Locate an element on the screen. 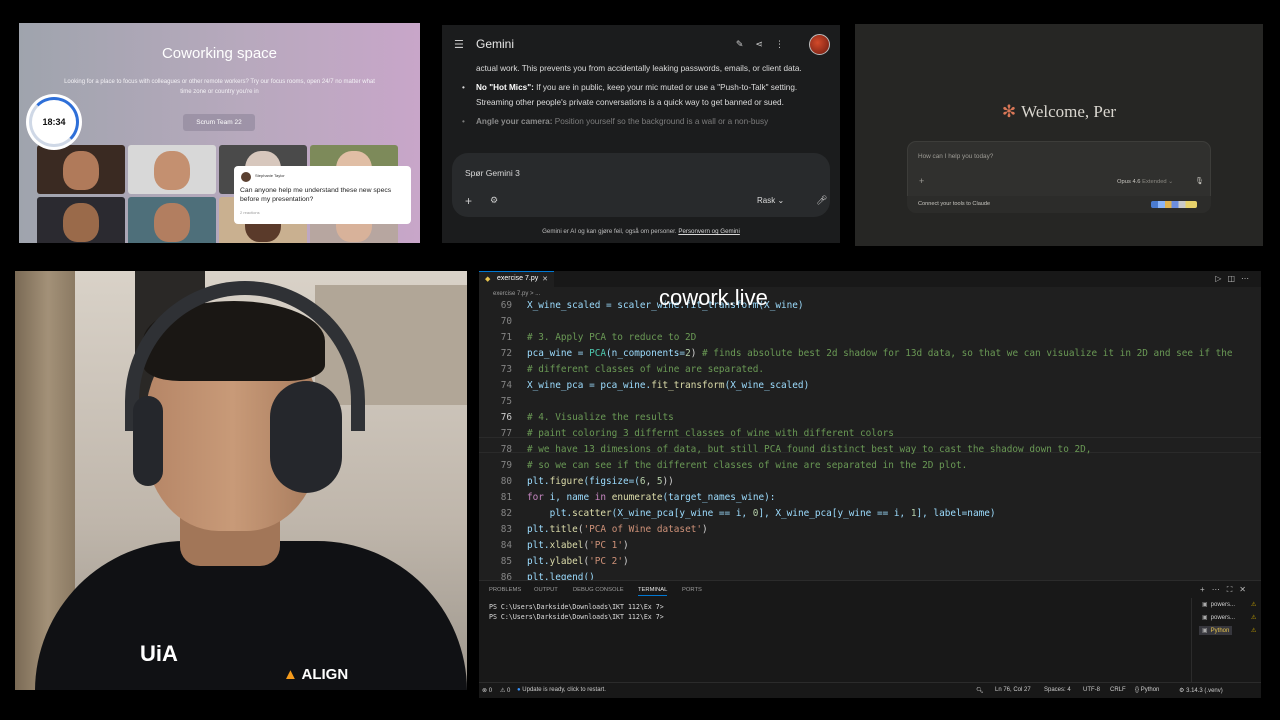  editor-tab: ◆ exercise 7.py ✕ is located at coordinates (516, 279).